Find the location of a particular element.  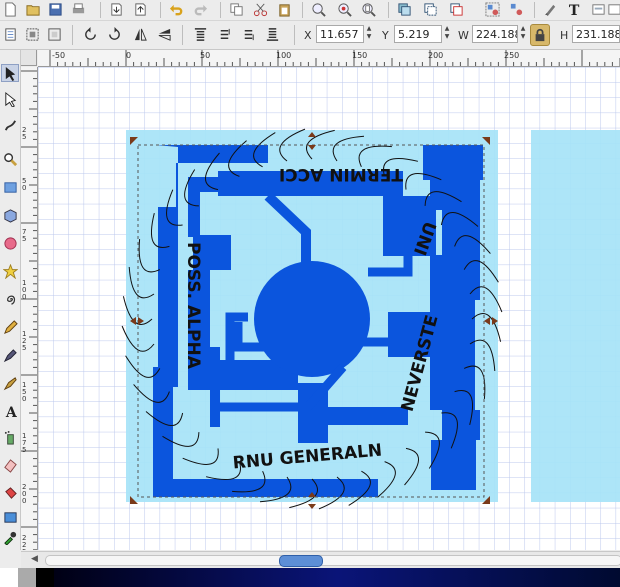

circle-text-top: TERMIN ACCI is located at coordinates (341, 174).